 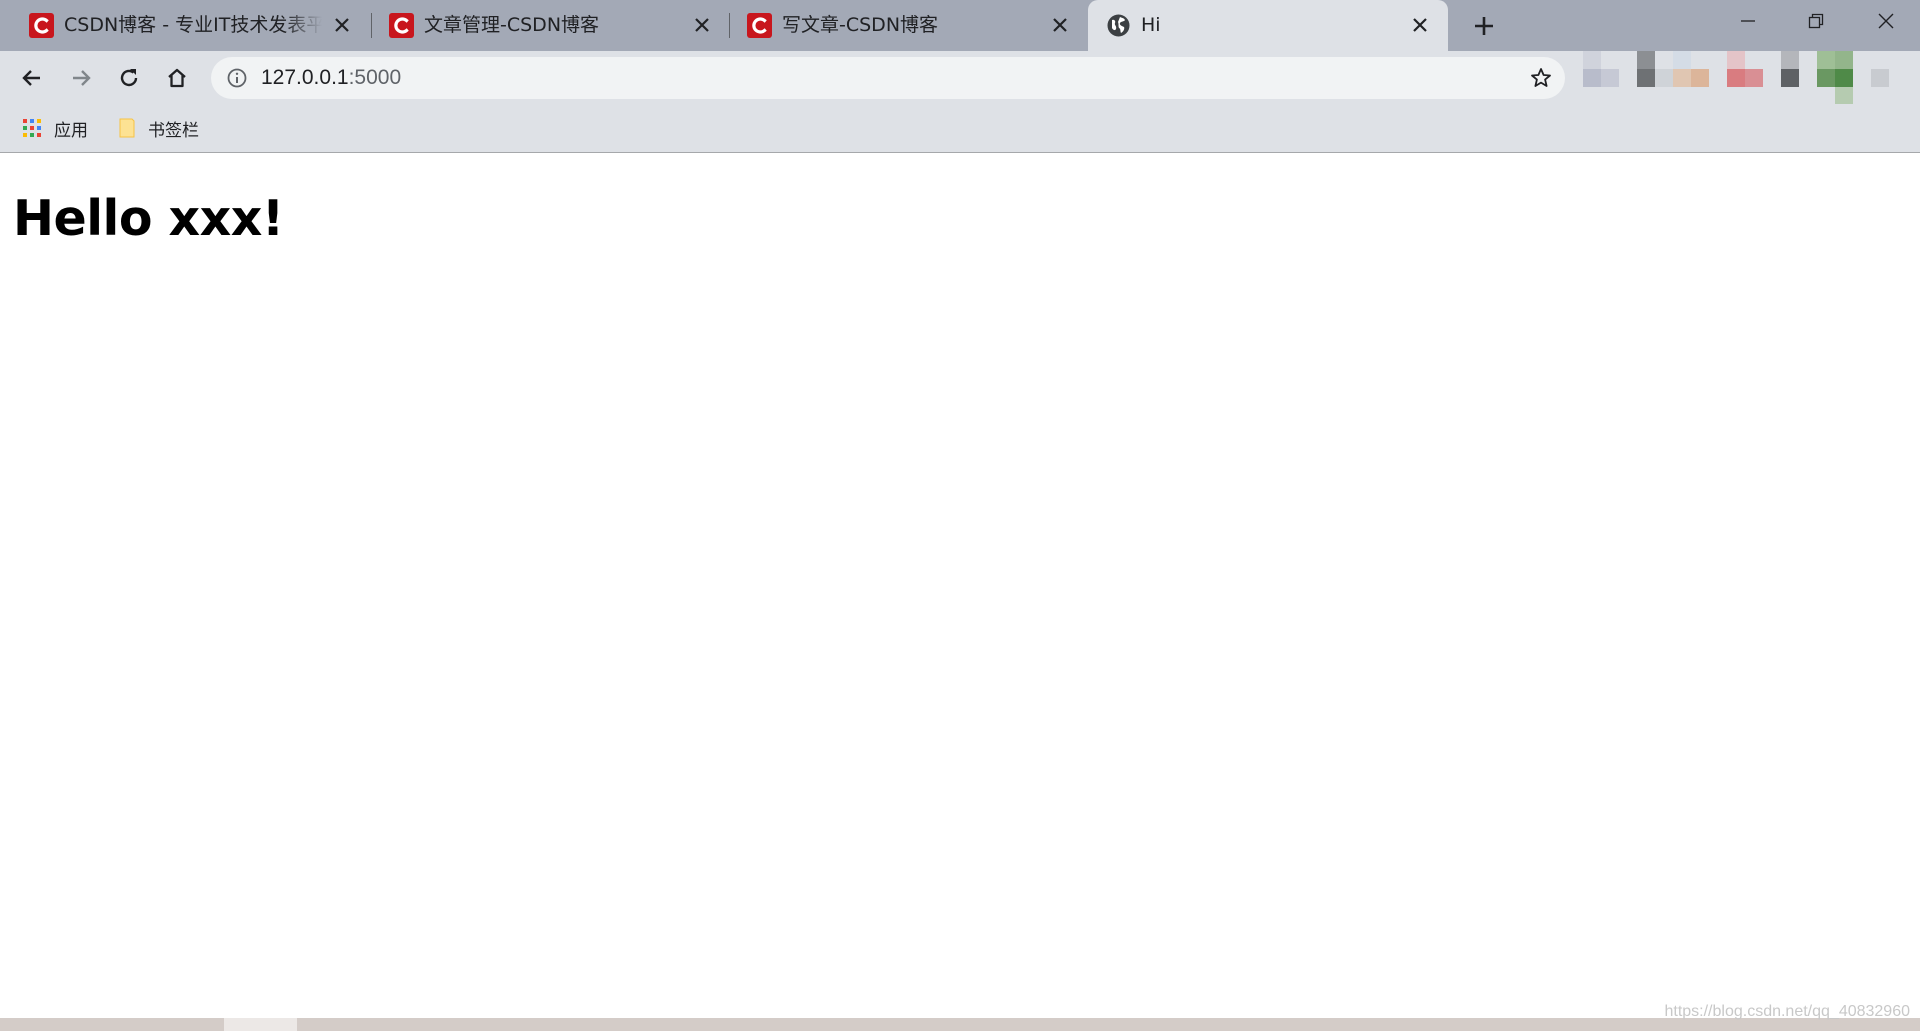 I want to click on star-icon, so click(x=1541, y=78).